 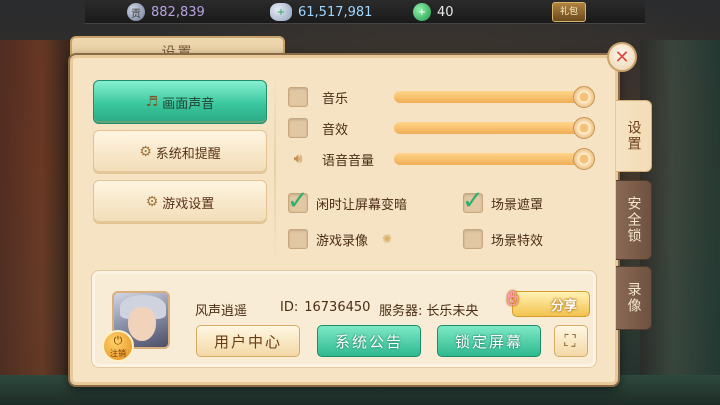 I want to click on sound-effects-slider-knob, so click(x=584, y=128).